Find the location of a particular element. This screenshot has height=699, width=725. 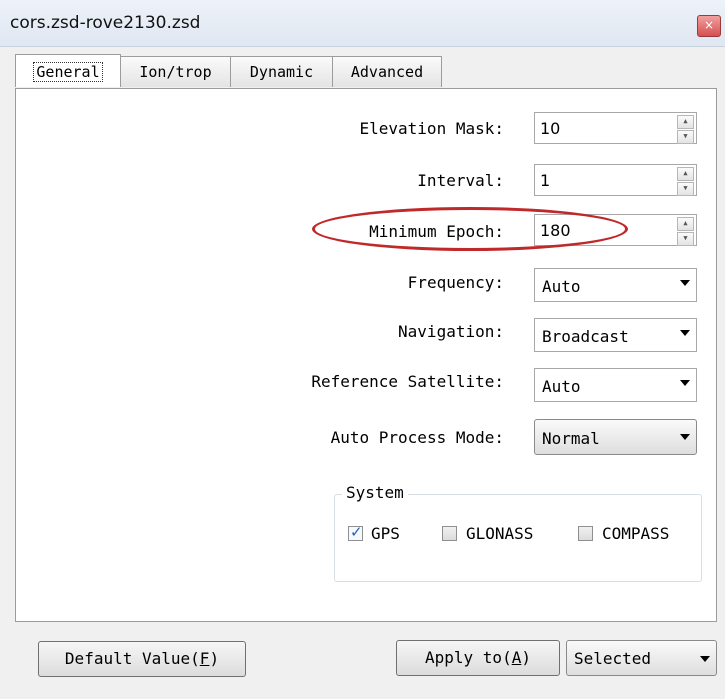

apply-to-label: Apply to is located at coordinates (464, 657).